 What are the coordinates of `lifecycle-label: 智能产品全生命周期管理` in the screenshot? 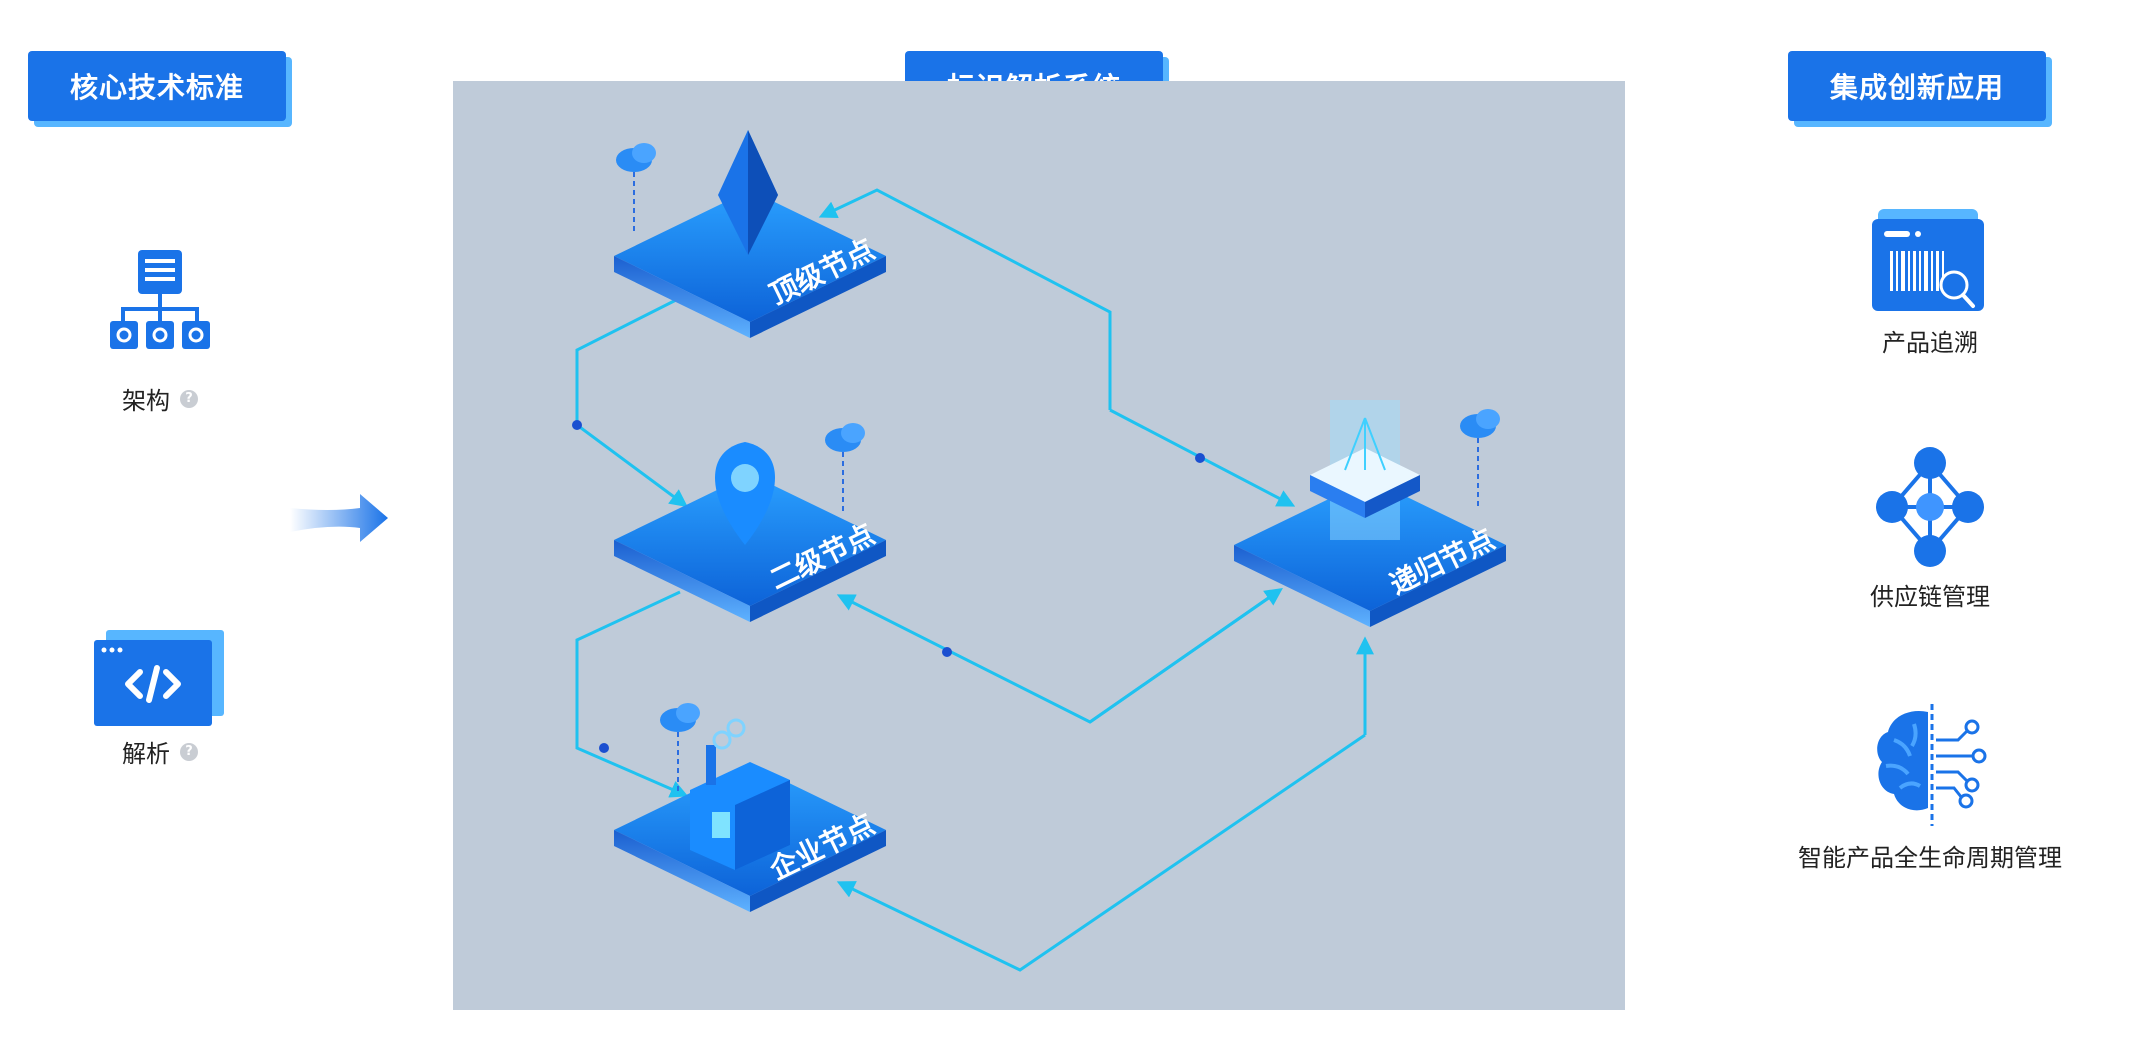 It's located at (1930, 855).